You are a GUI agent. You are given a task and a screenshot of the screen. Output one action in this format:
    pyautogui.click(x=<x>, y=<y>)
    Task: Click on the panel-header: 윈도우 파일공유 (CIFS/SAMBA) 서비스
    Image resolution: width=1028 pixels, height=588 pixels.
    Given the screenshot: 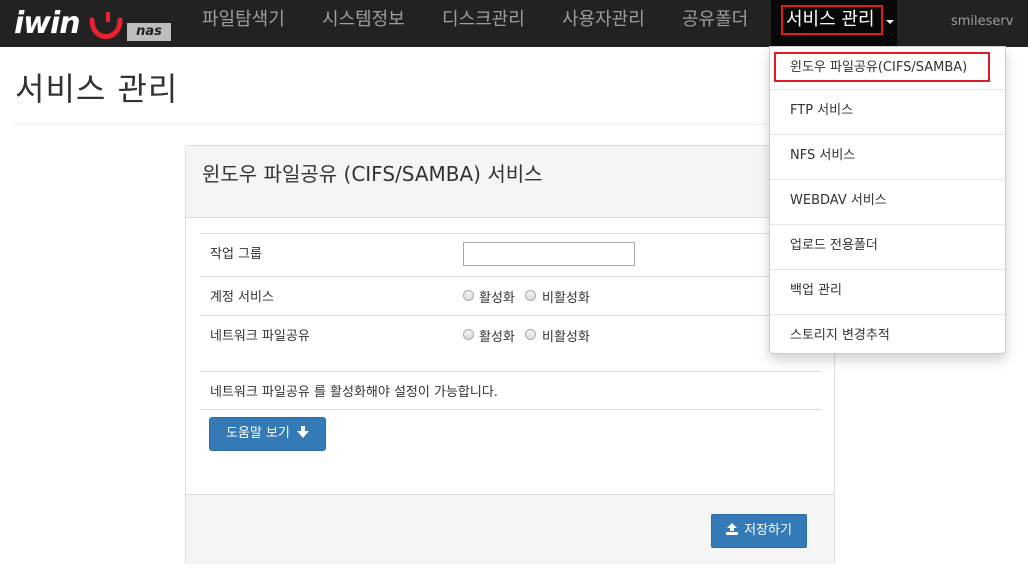 What is the action you would take?
    pyautogui.click(x=510, y=182)
    